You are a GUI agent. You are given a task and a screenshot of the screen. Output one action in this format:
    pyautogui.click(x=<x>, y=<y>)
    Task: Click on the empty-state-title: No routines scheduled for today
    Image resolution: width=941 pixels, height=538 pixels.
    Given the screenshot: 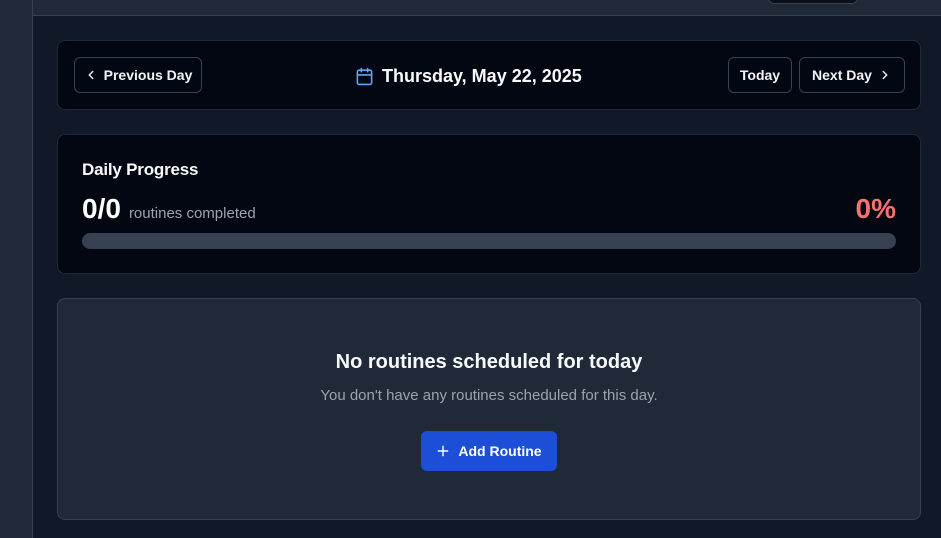 What is the action you would take?
    pyautogui.click(x=489, y=362)
    